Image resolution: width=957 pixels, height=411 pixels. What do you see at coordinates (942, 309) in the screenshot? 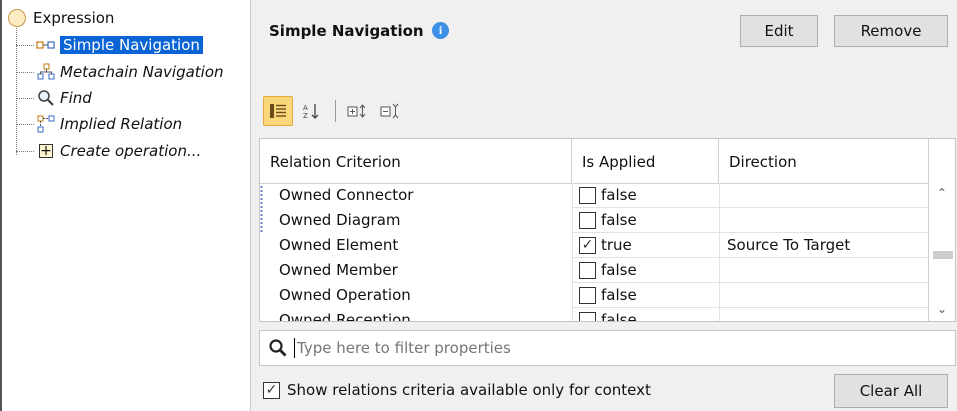
I see `chevron-down-icon: ⌄` at bounding box center [942, 309].